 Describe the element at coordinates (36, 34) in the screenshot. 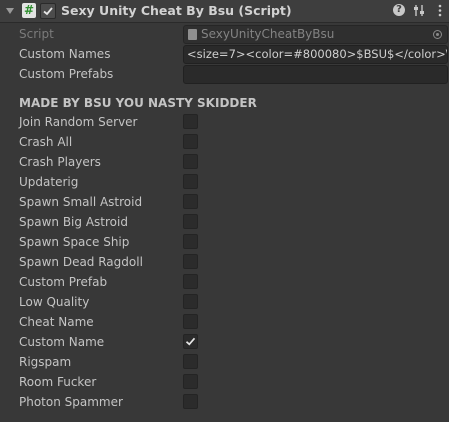

I see `script-label: Script` at that location.